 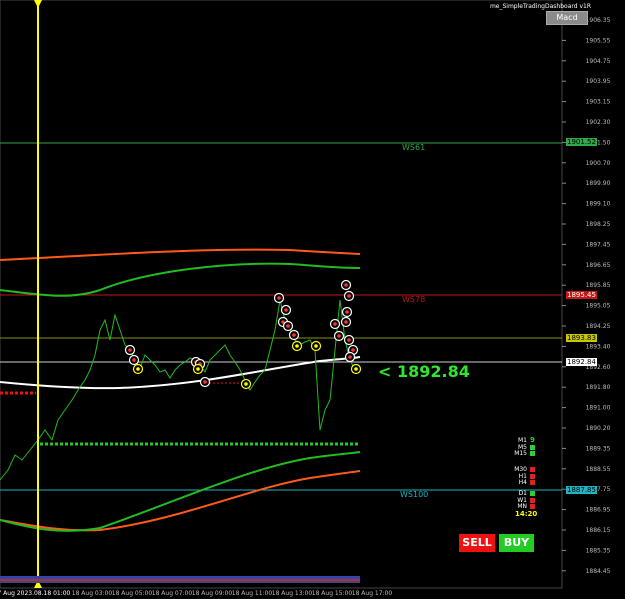 What do you see at coordinates (581, 362) in the screenshot?
I see `bid-price-tag: 1892.84` at bounding box center [581, 362].